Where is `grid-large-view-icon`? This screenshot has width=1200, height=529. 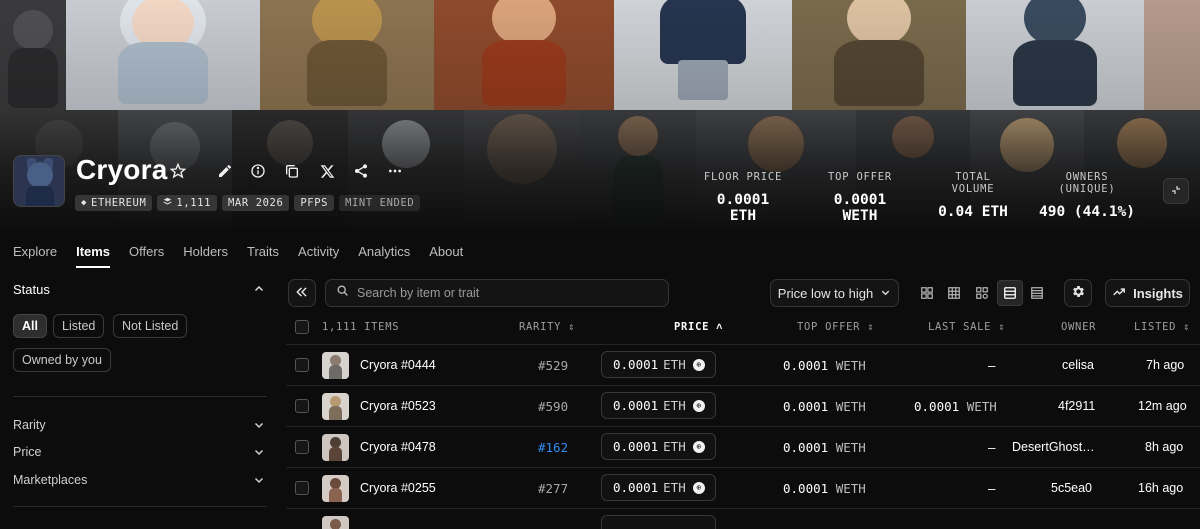 grid-large-view-icon is located at coordinates (927, 293).